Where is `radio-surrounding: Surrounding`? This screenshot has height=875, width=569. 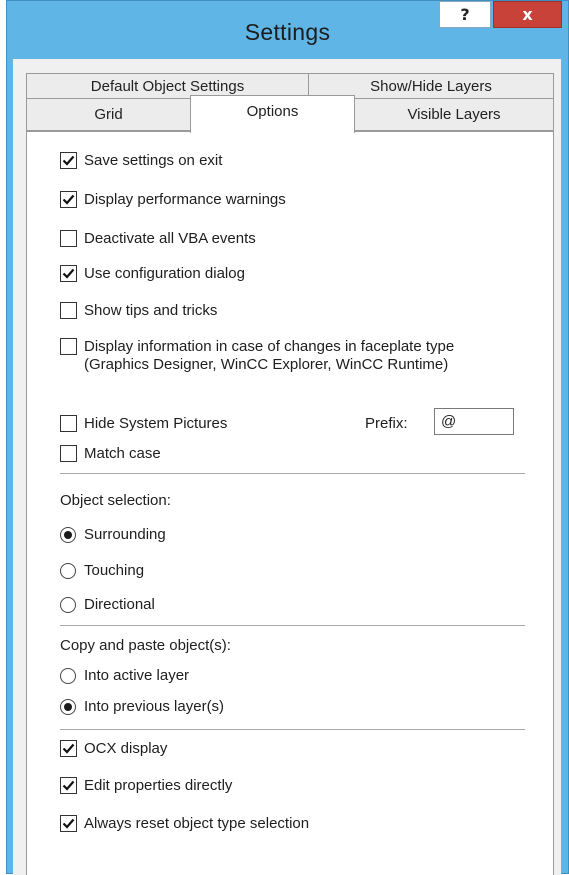
radio-surrounding: Surrounding is located at coordinates (113, 535).